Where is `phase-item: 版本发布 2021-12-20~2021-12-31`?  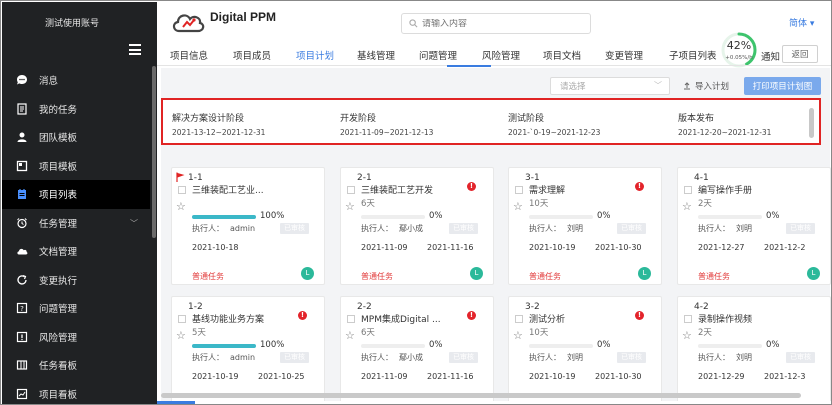 phase-item: 版本发布 2021-12-20~2021-12-31 is located at coordinates (724, 124).